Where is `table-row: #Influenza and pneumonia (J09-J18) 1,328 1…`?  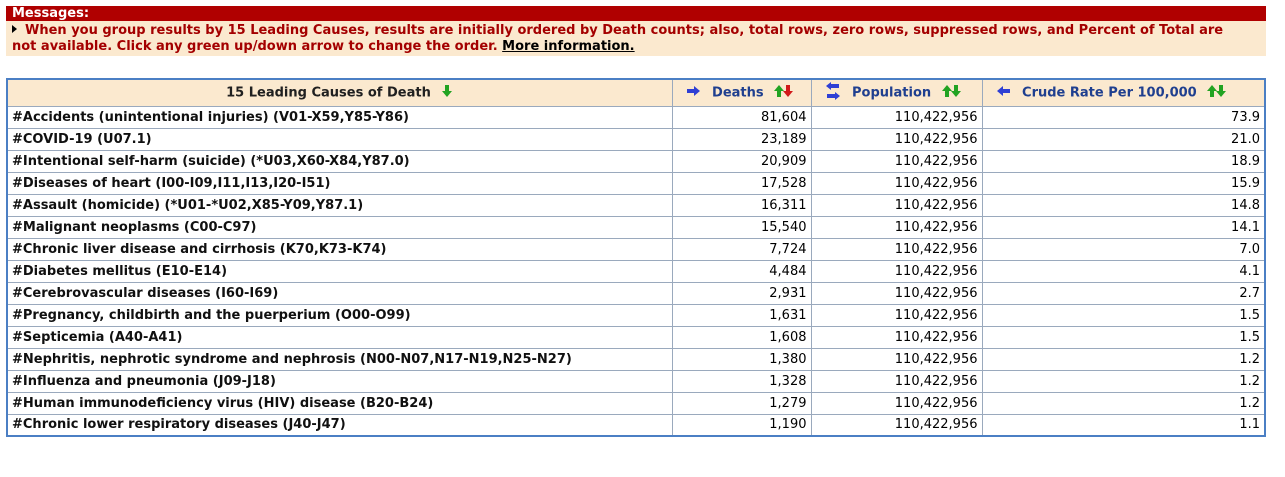
table-row: #Influenza and pneumonia (J09-J18) 1,328 1… is located at coordinates (636, 381).